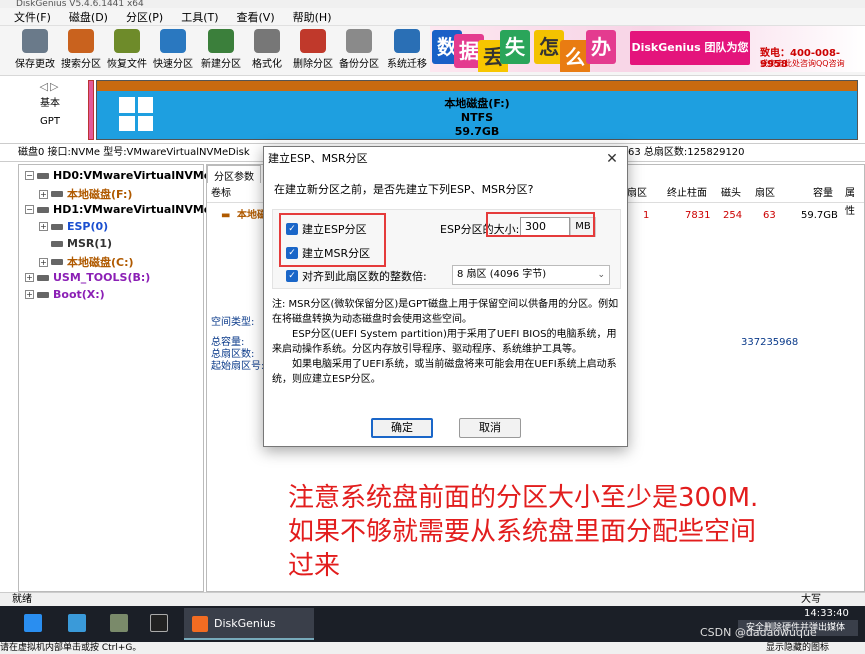 Image resolution: width=865 pixels, height=654 pixels. Describe the element at coordinates (199, 17) in the screenshot. I see `menu-tools: 工具(T)` at that location.